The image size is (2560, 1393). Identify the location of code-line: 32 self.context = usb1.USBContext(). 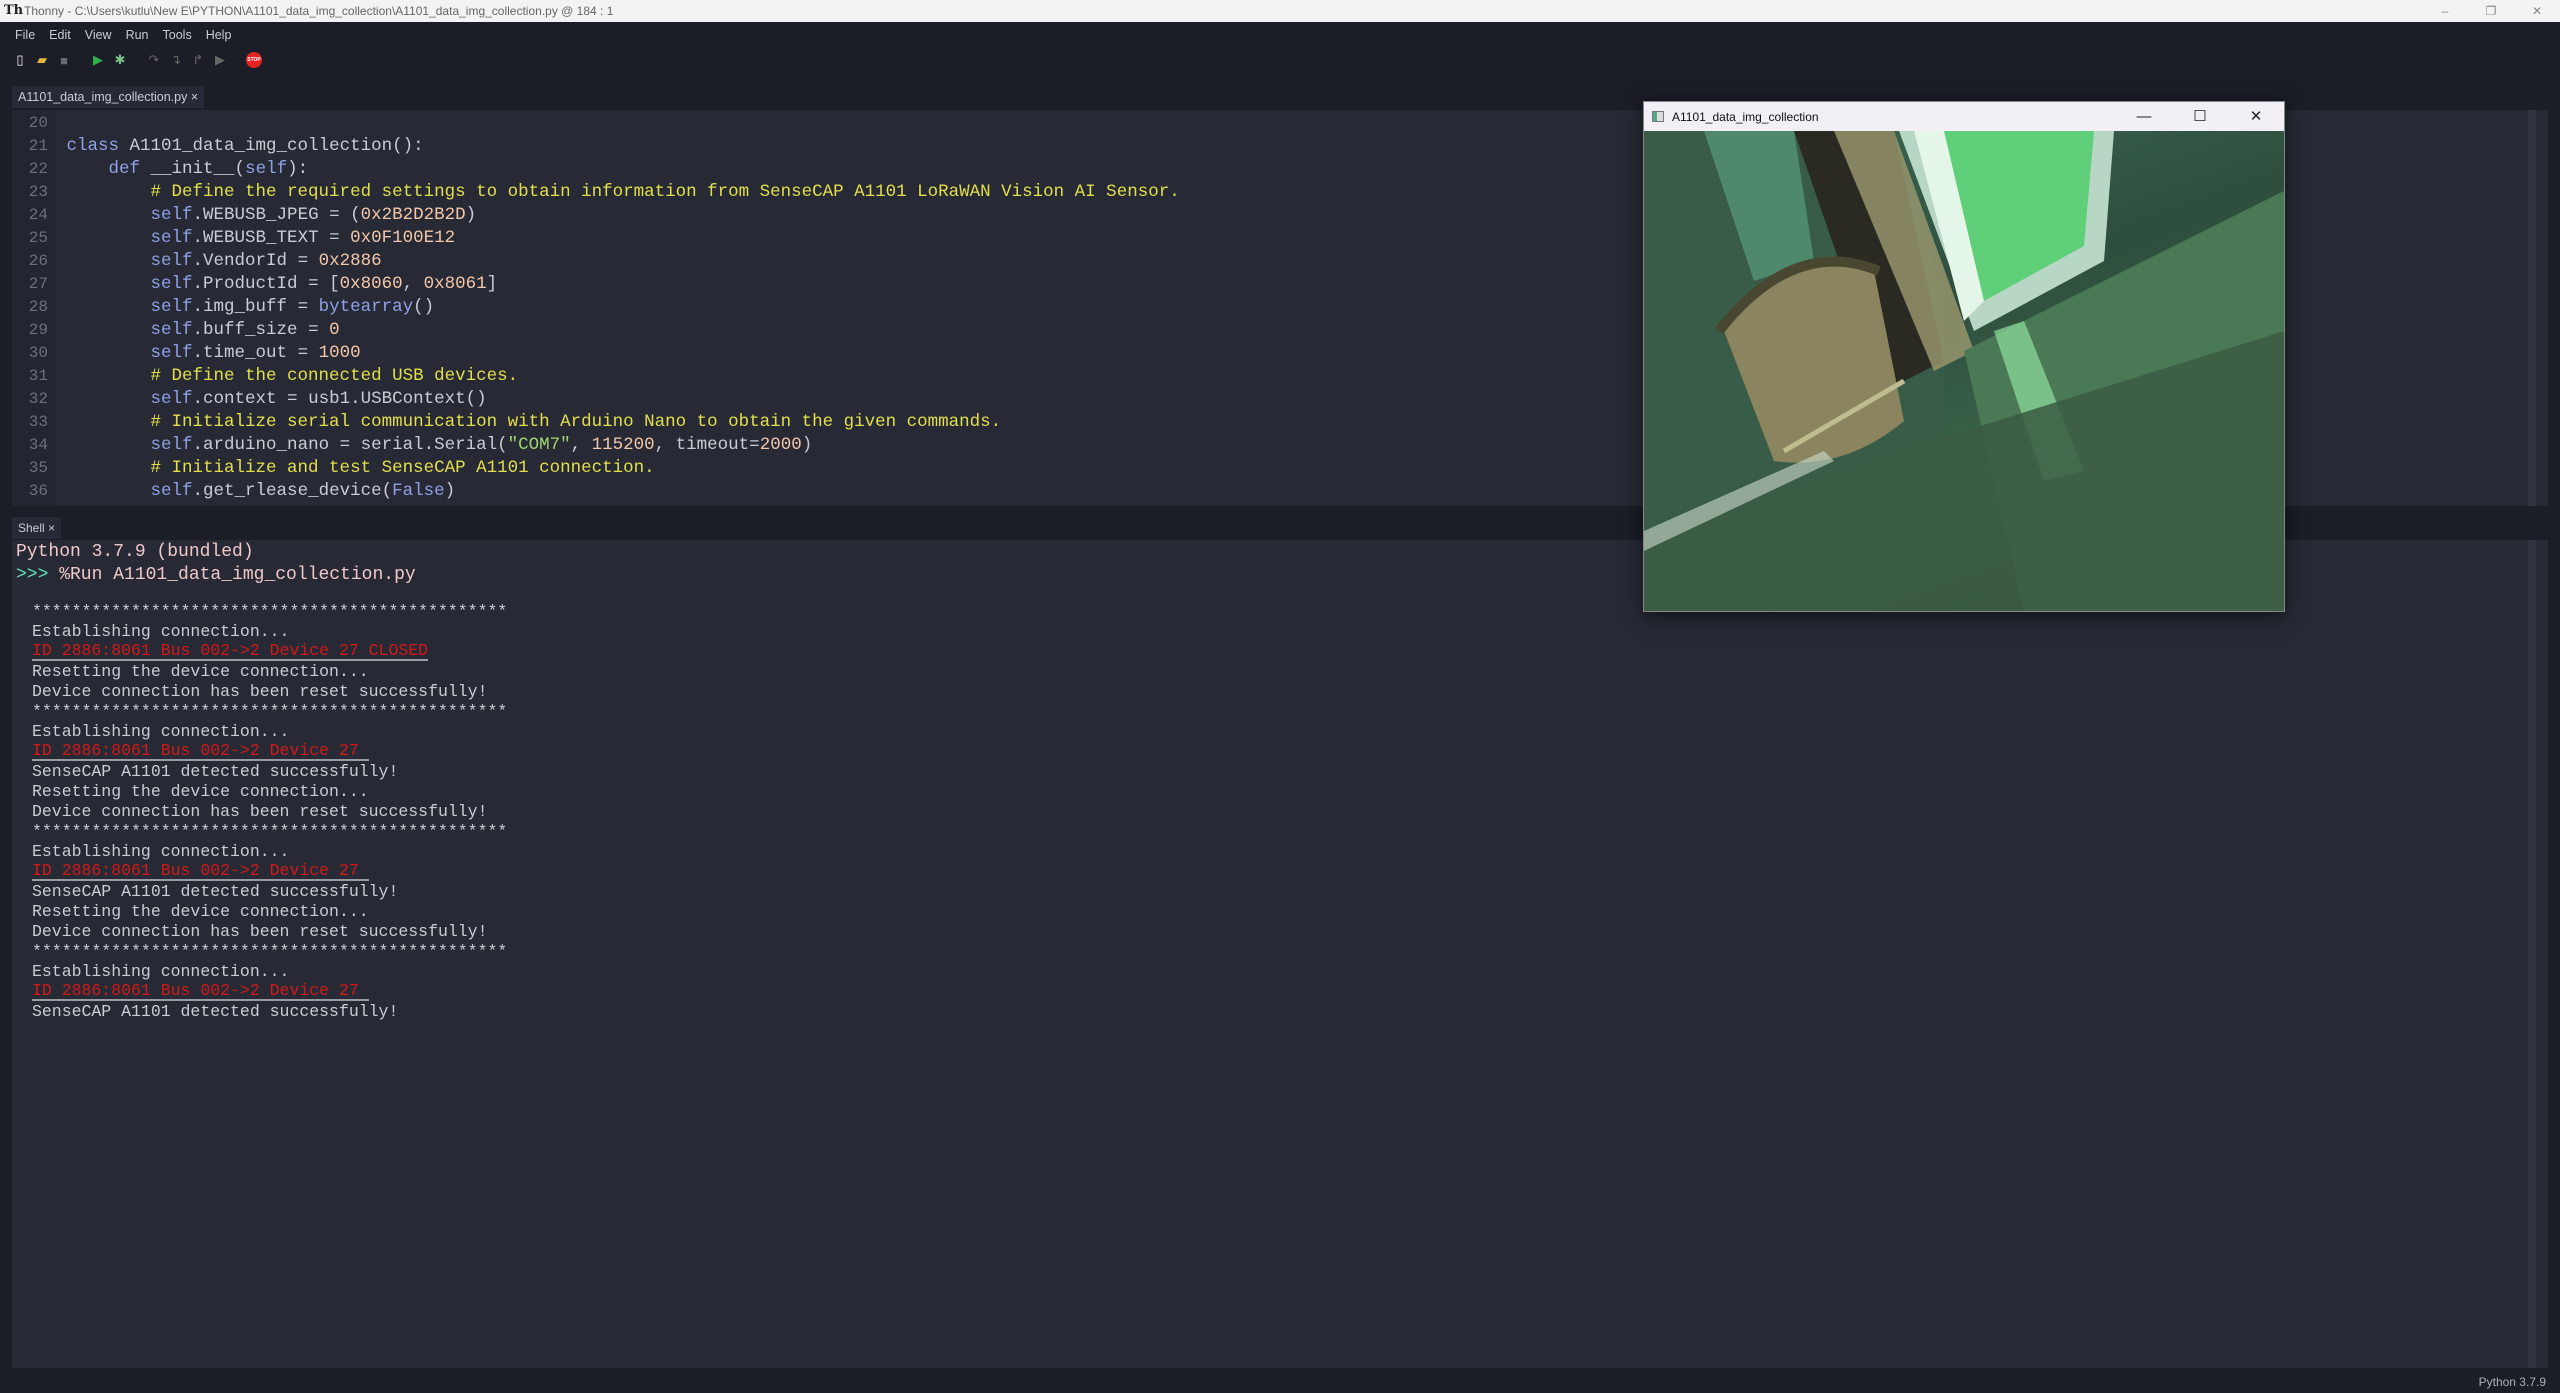
(249, 399).